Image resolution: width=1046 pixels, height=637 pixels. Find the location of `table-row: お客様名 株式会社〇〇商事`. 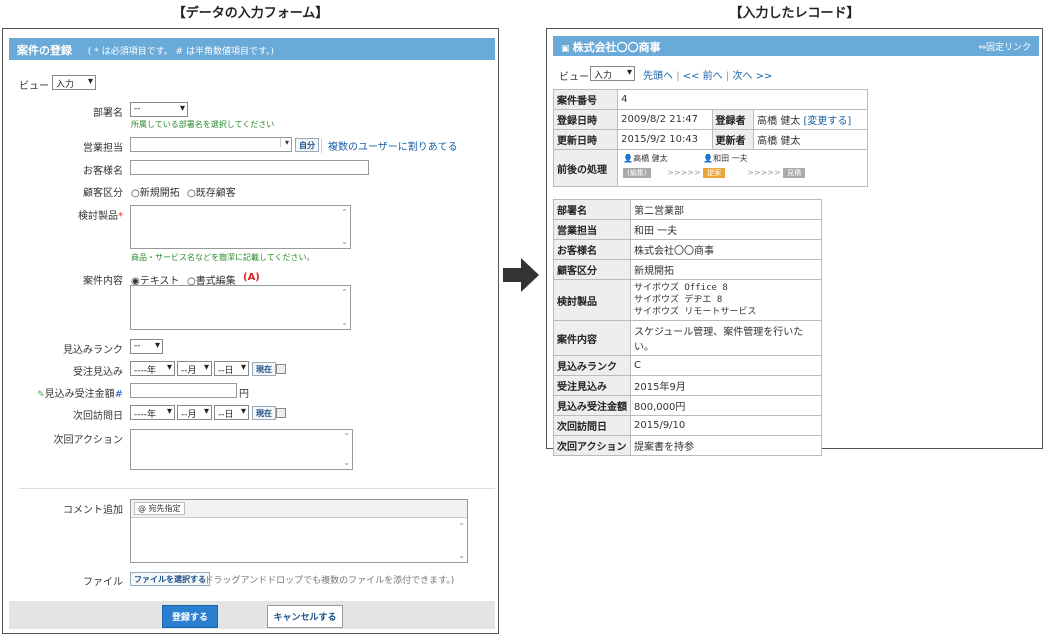

table-row: お客様名 株式会社〇〇商事 is located at coordinates (687, 249).